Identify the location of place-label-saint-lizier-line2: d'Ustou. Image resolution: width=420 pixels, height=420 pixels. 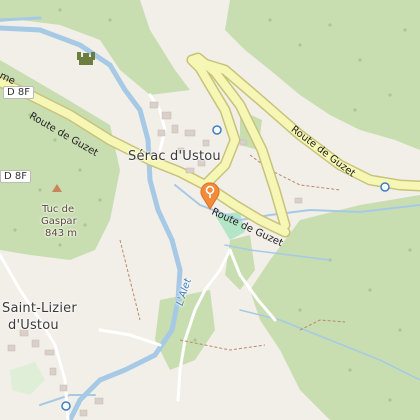
(33, 325).